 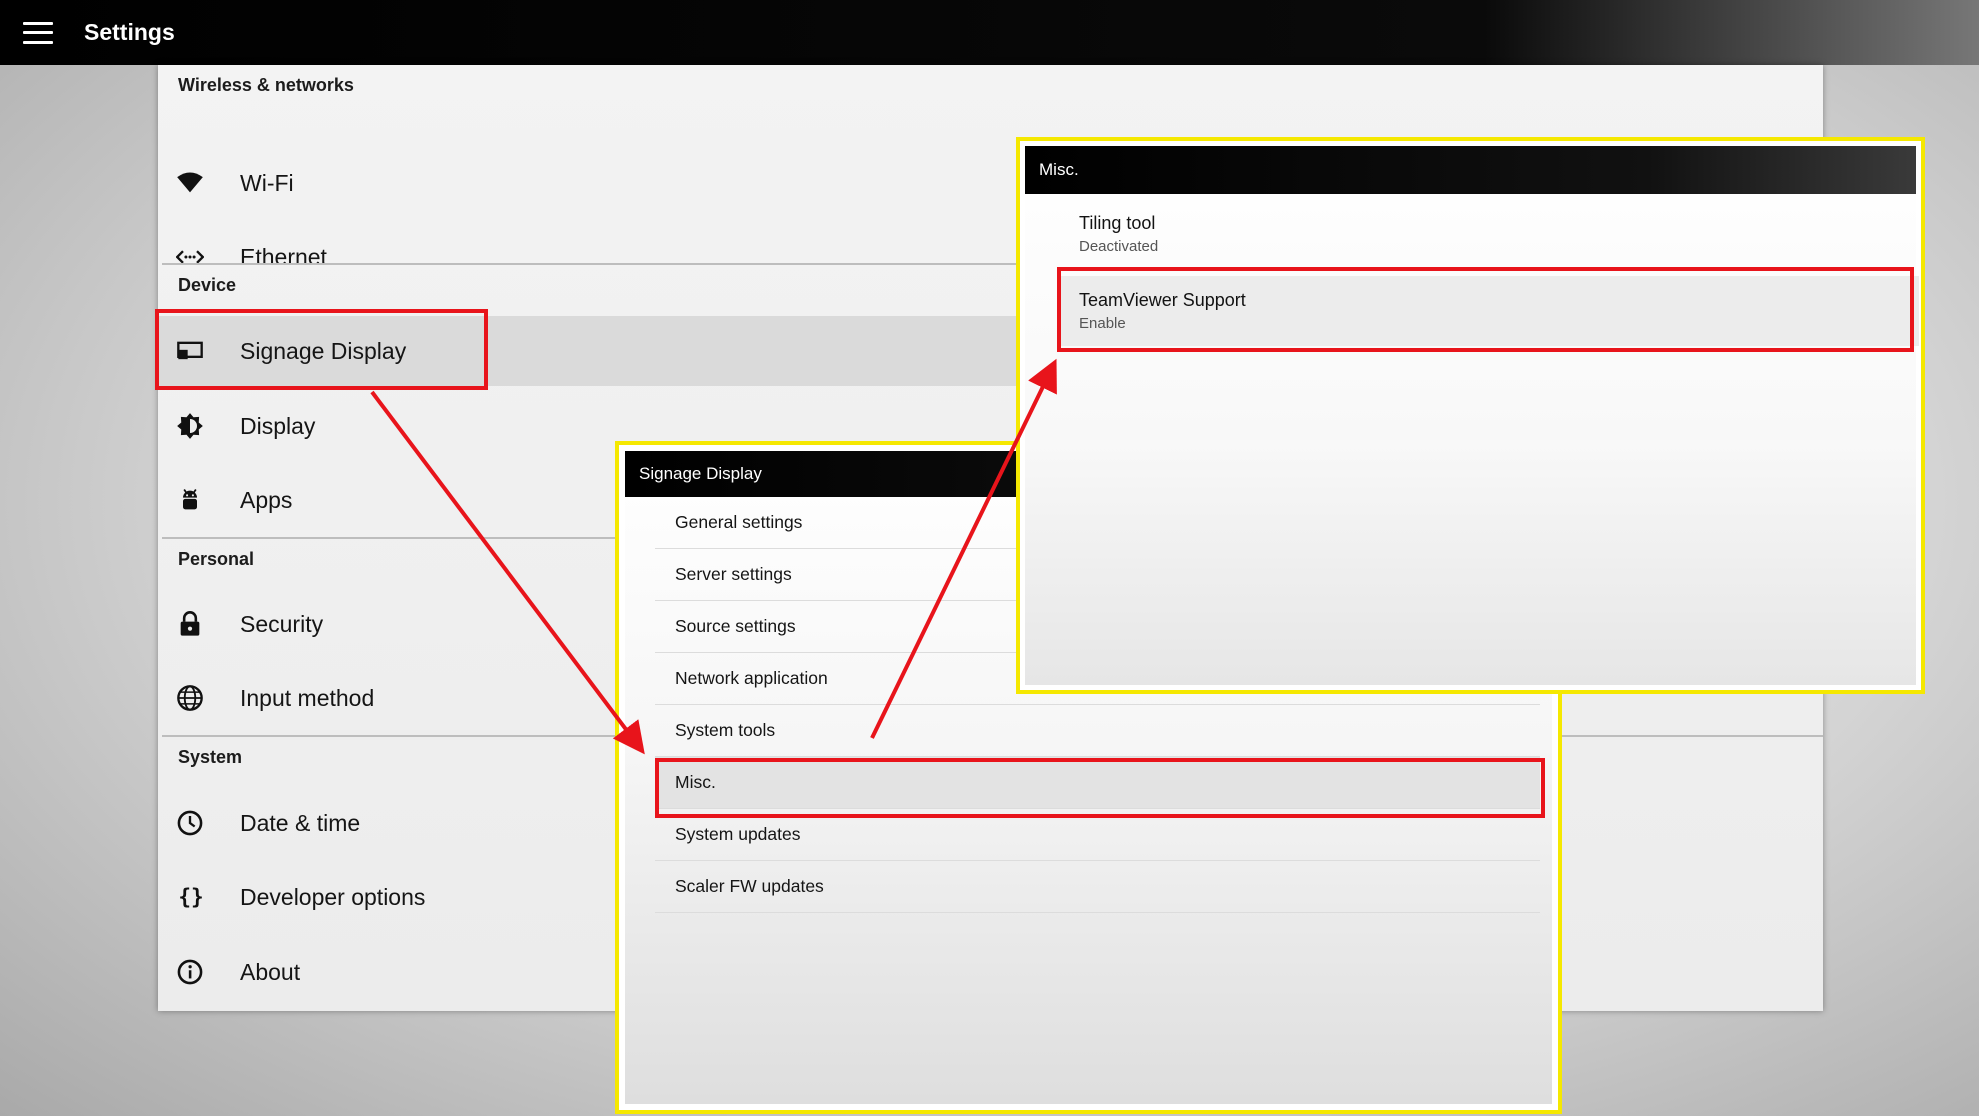 What do you see at coordinates (300, 822) in the screenshot?
I see `settings-item-label: Date & time` at bounding box center [300, 822].